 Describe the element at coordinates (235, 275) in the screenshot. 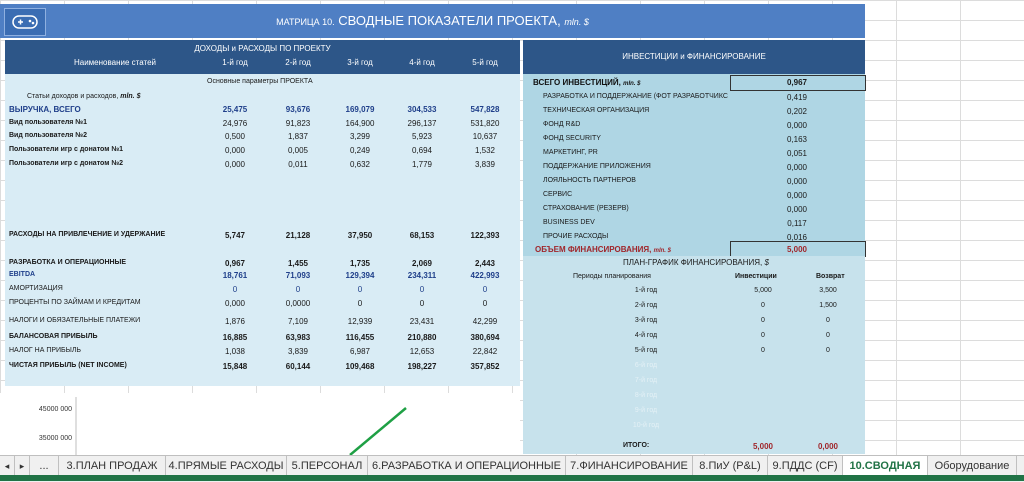

I see `row-value: 18,761` at that location.